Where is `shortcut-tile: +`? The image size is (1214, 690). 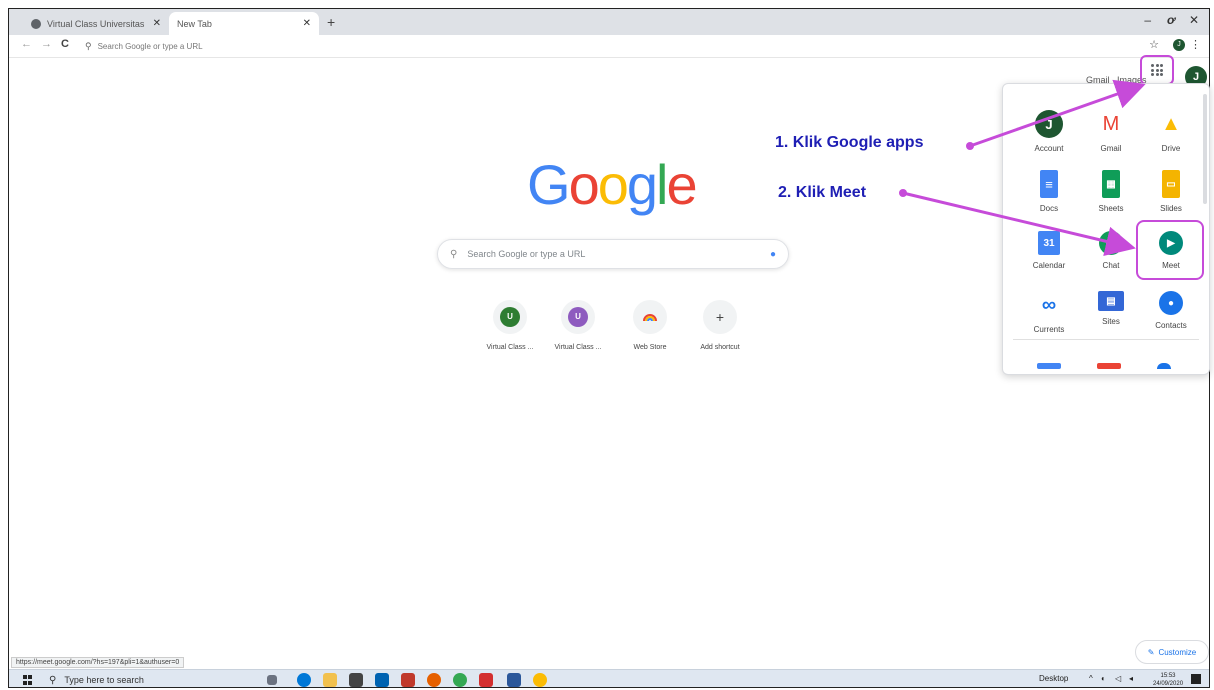 shortcut-tile: + is located at coordinates (720, 317).